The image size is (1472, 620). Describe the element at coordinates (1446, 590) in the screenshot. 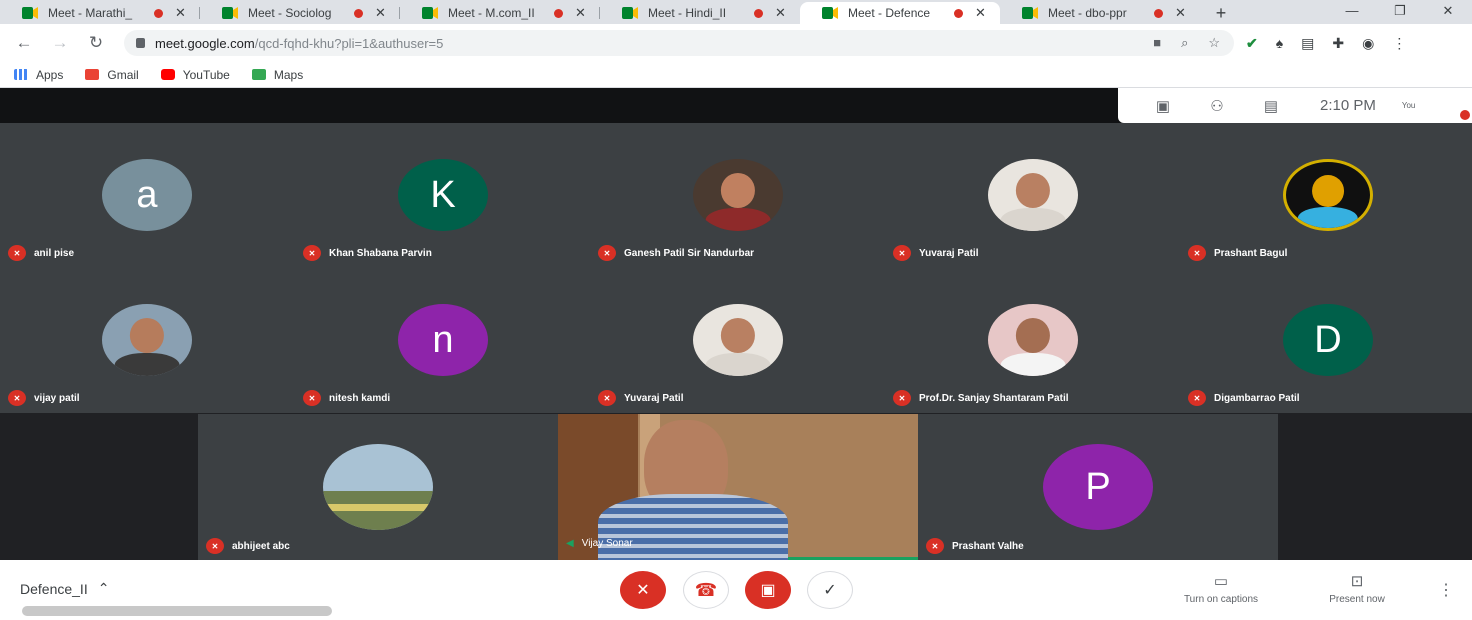

I see `more-options-icon: ⋮` at that location.